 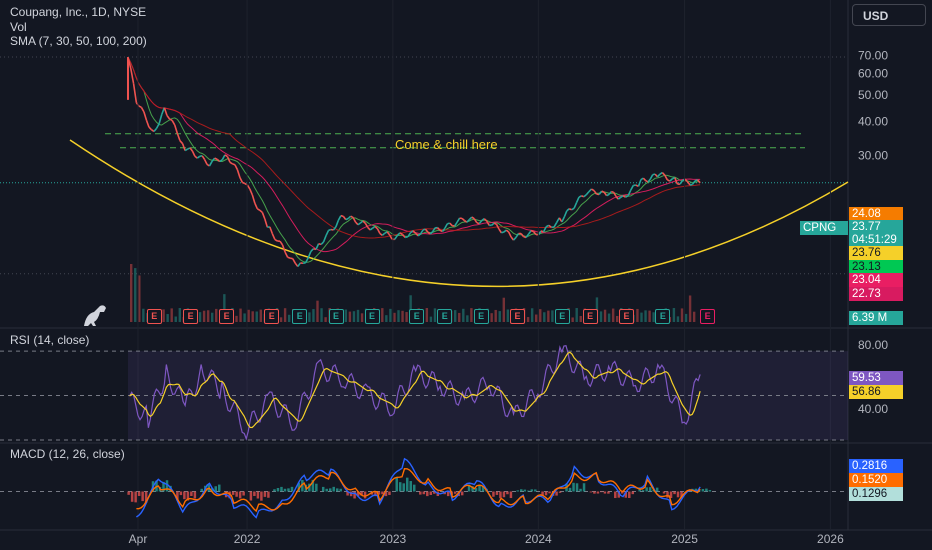 I want to click on sma-badge-7: 23.76, so click(x=876, y=253).